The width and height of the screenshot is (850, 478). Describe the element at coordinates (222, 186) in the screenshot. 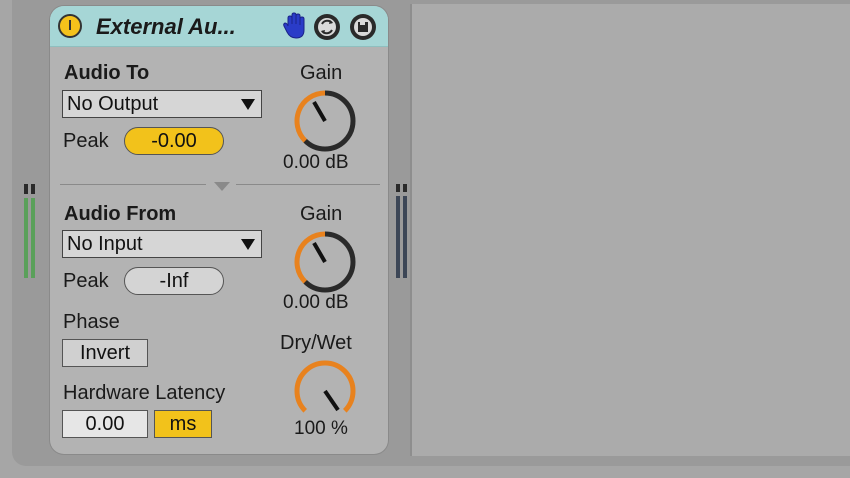

I see `triangle-down-icon` at that location.